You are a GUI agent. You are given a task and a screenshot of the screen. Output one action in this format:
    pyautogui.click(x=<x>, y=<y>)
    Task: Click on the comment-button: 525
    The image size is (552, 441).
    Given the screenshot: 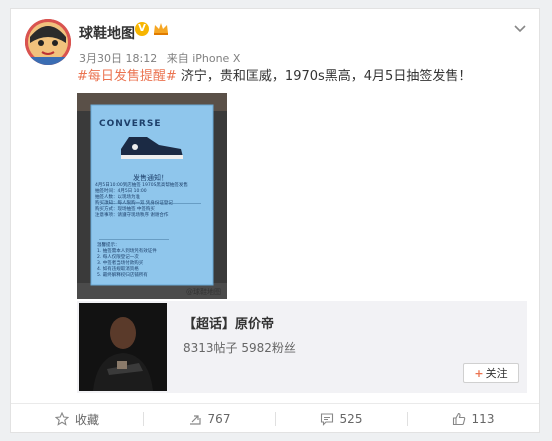 What is the action you would take?
    pyautogui.click(x=341, y=419)
    